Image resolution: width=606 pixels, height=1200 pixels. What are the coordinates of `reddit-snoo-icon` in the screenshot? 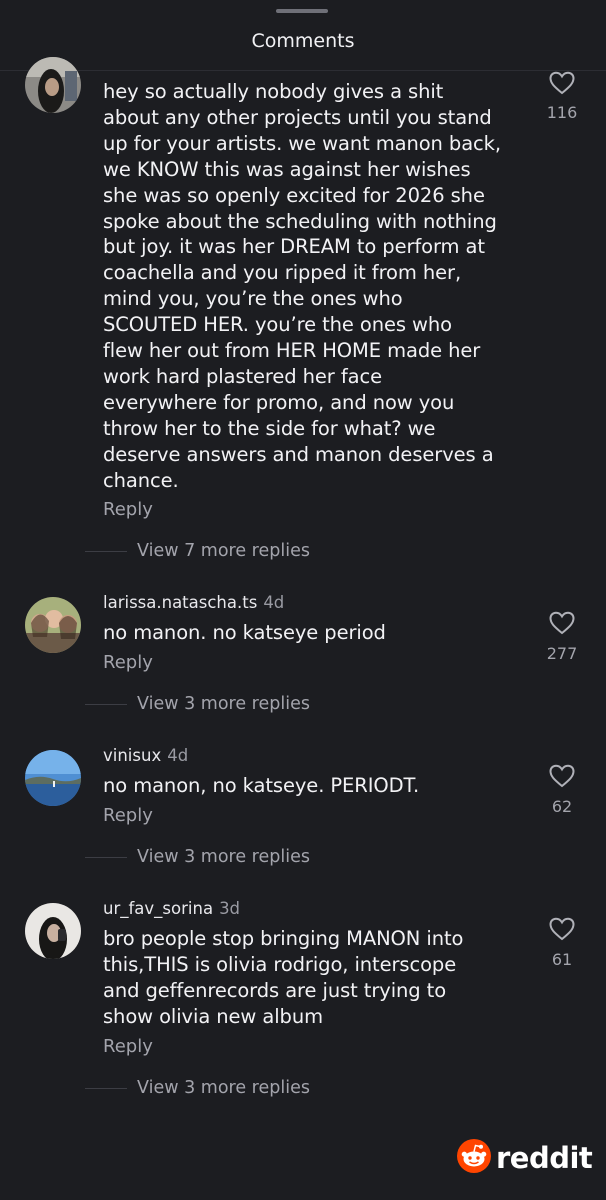 It's located at (474, 1158).